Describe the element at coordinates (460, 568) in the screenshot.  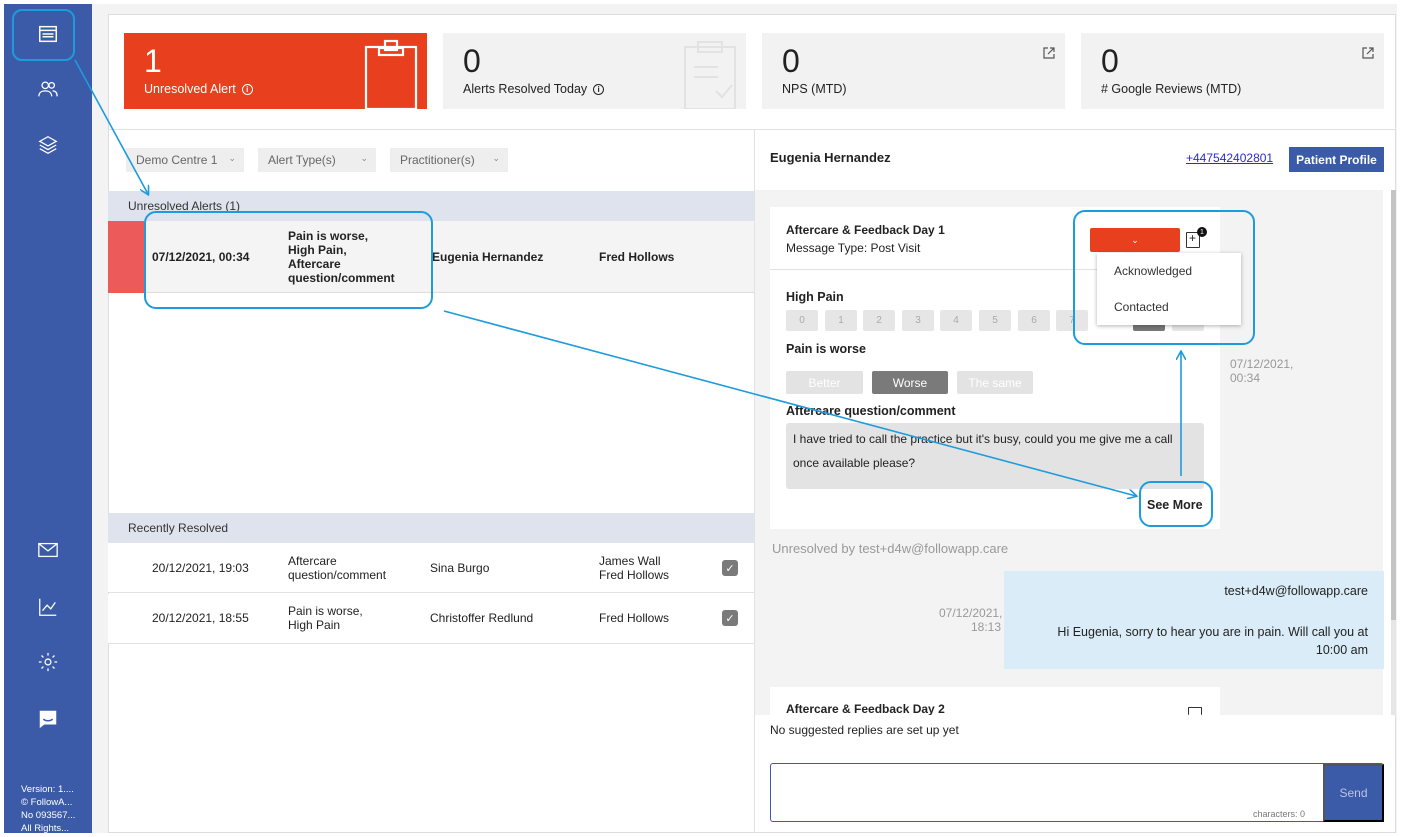
I see `resolved-patient: Sina Burgo` at that location.